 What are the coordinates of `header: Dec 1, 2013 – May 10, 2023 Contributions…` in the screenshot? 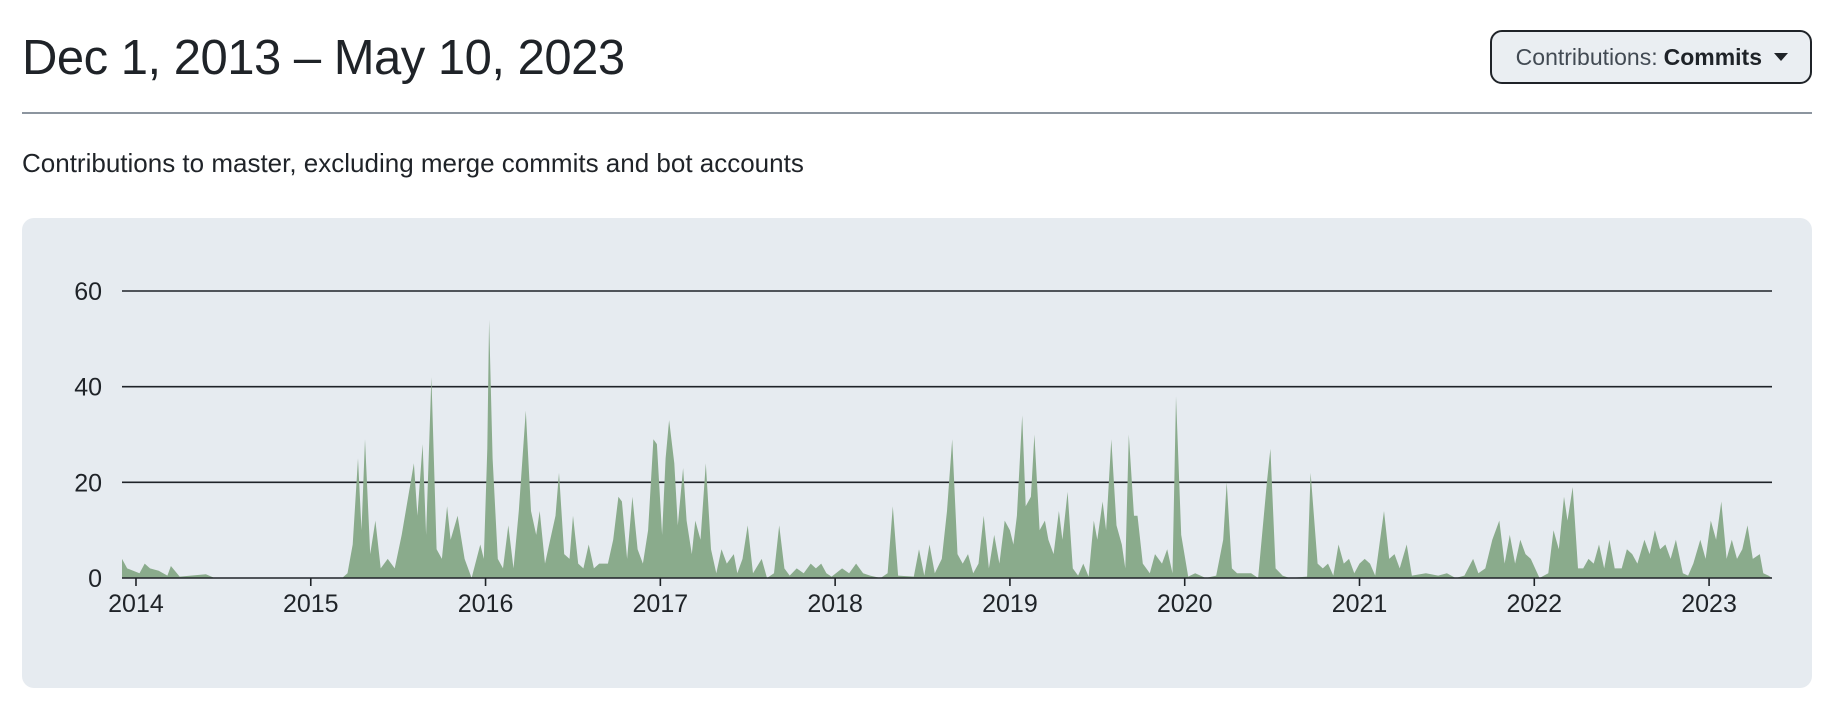 It's located at (917, 70).